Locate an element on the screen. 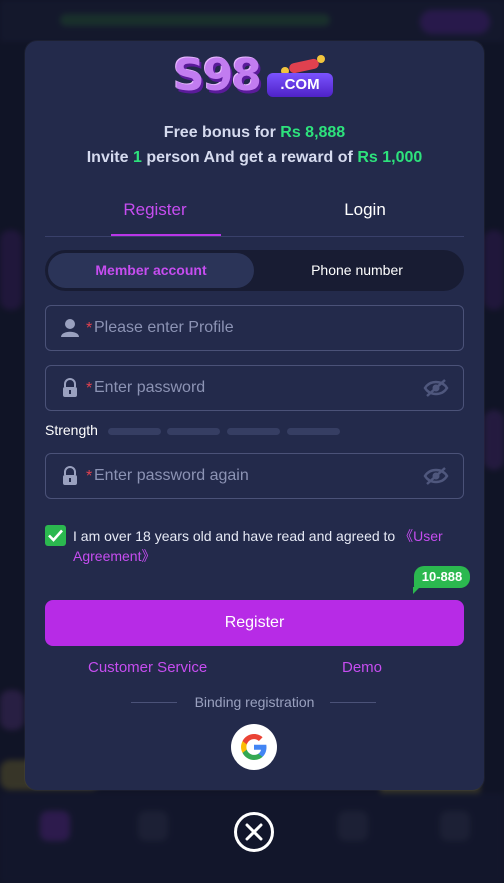 This screenshot has height=883, width=504. profile-input is located at coordinates (259, 328).